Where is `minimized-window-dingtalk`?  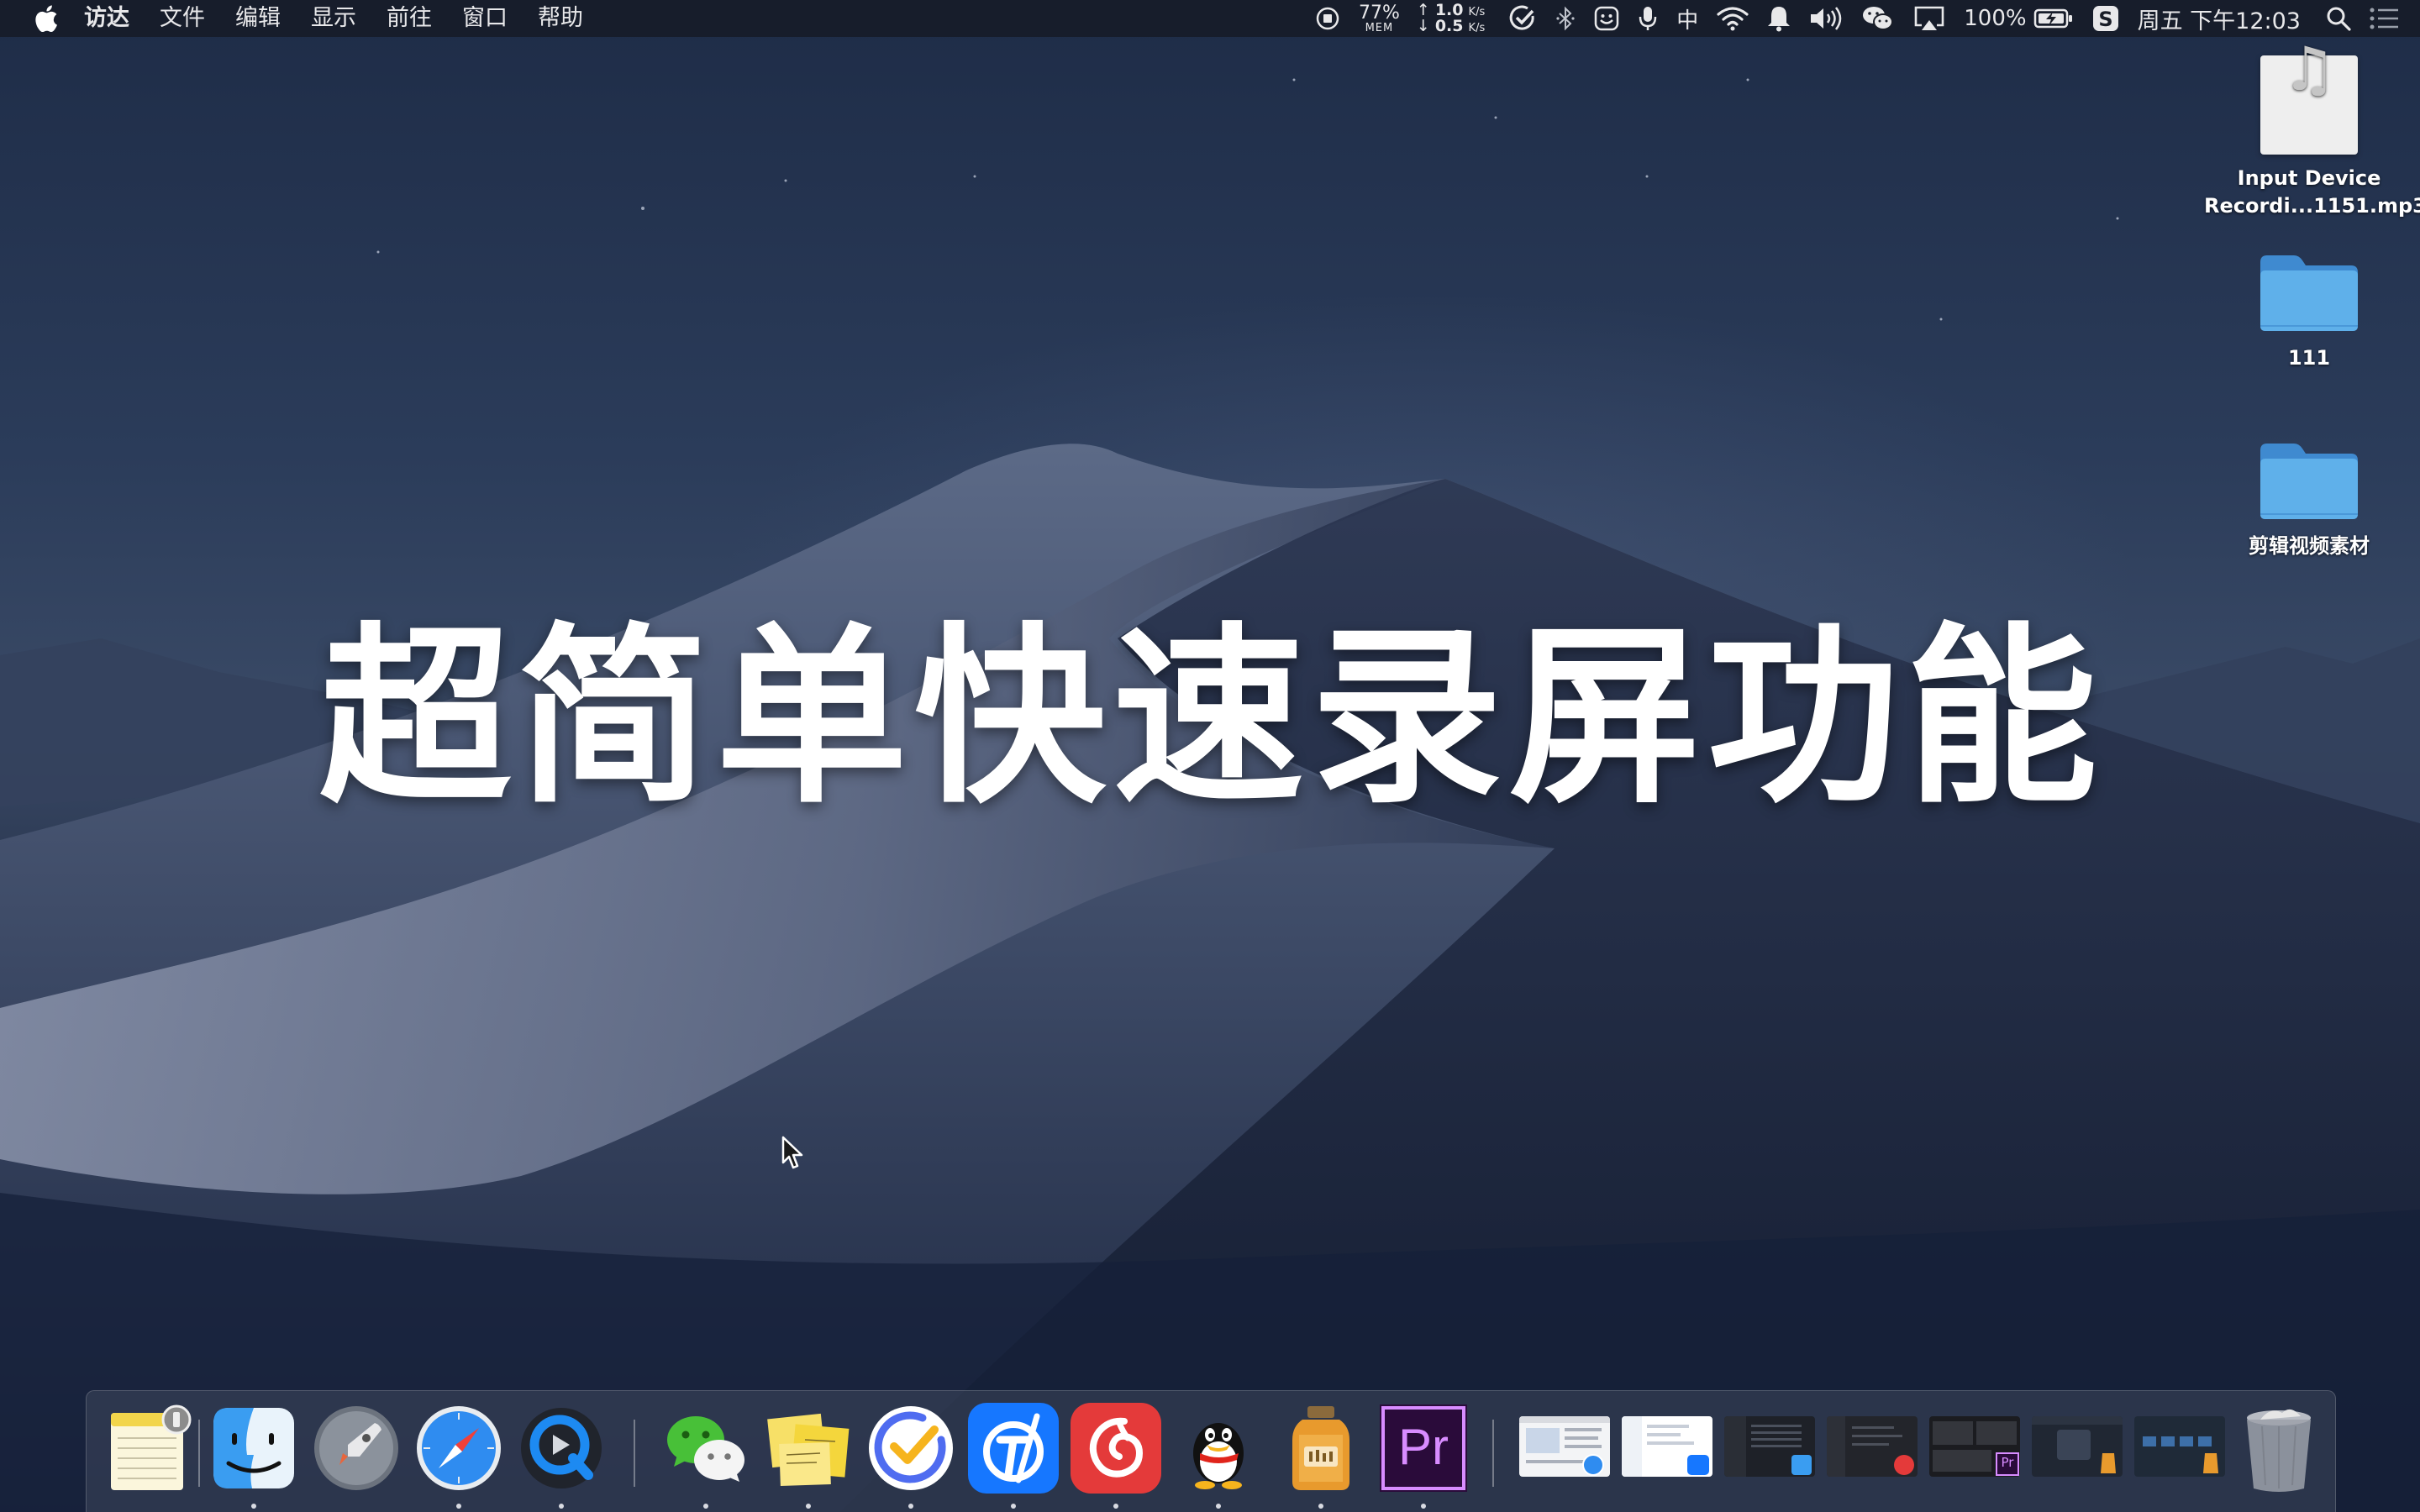 minimized-window-dingtalk is located at coordinates (1667, 1446).